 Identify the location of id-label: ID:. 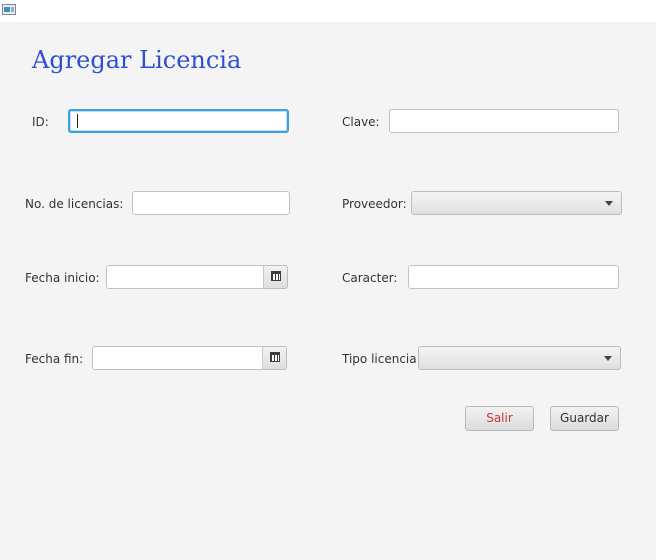
(40, 122).